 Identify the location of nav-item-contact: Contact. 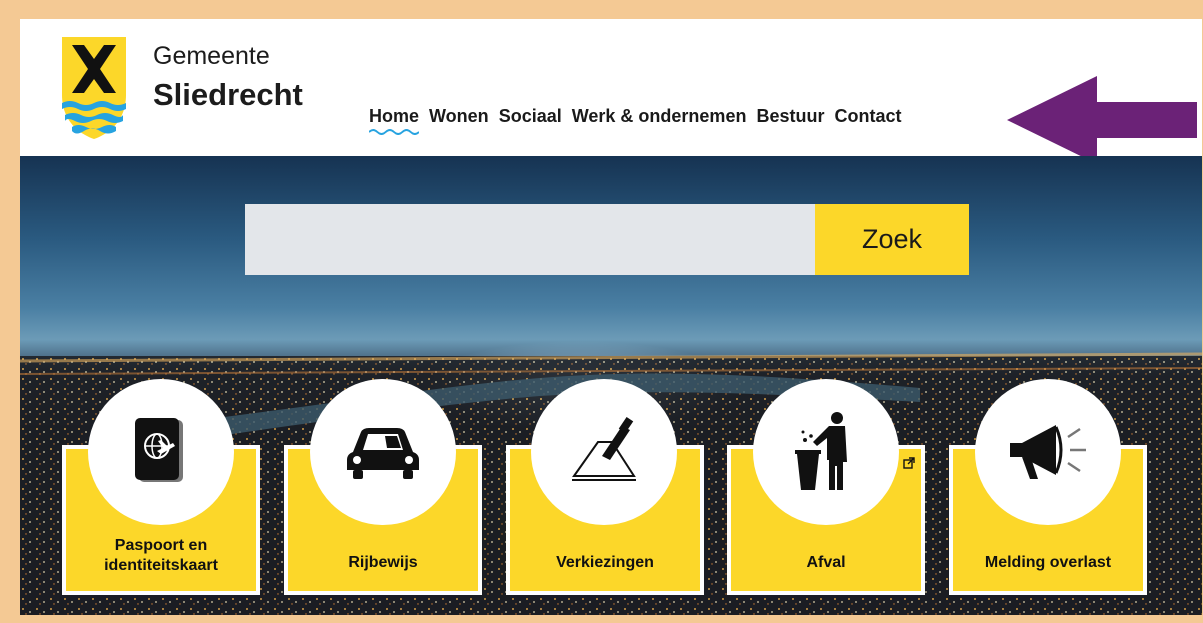
(867, 119).